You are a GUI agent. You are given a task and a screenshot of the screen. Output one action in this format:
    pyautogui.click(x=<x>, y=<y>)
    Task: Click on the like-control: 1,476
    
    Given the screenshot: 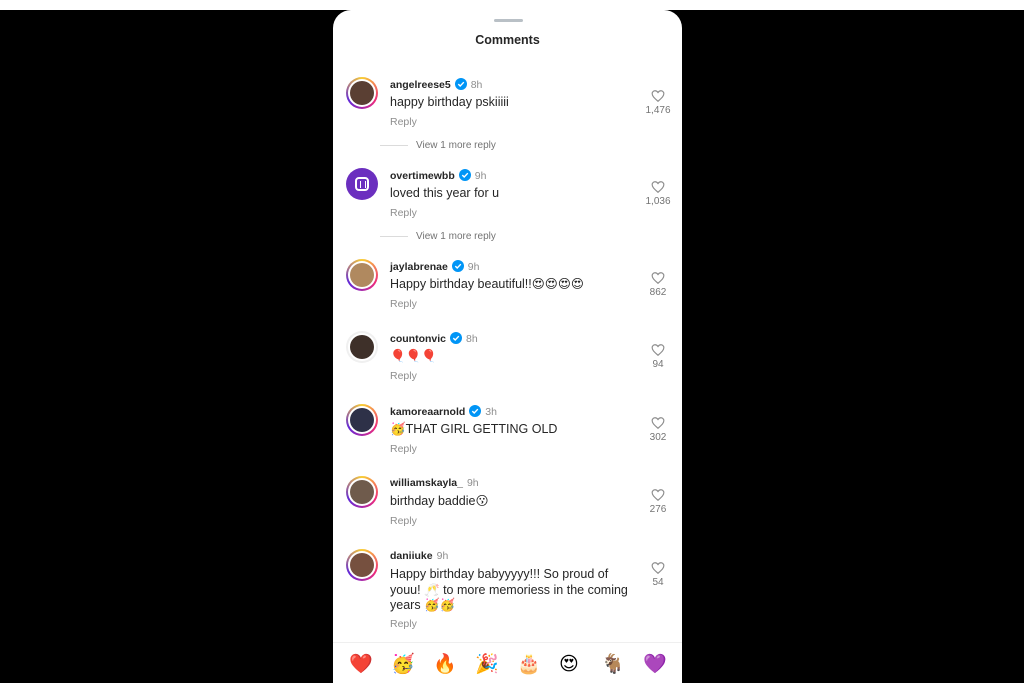 What is the action you would take?
    pyautogui.click(x=658, y=102)
    